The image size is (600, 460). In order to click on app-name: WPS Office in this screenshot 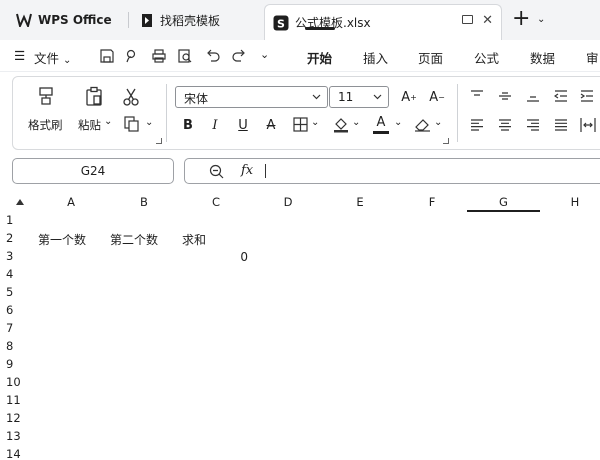, I will do `click(75, 20)`.